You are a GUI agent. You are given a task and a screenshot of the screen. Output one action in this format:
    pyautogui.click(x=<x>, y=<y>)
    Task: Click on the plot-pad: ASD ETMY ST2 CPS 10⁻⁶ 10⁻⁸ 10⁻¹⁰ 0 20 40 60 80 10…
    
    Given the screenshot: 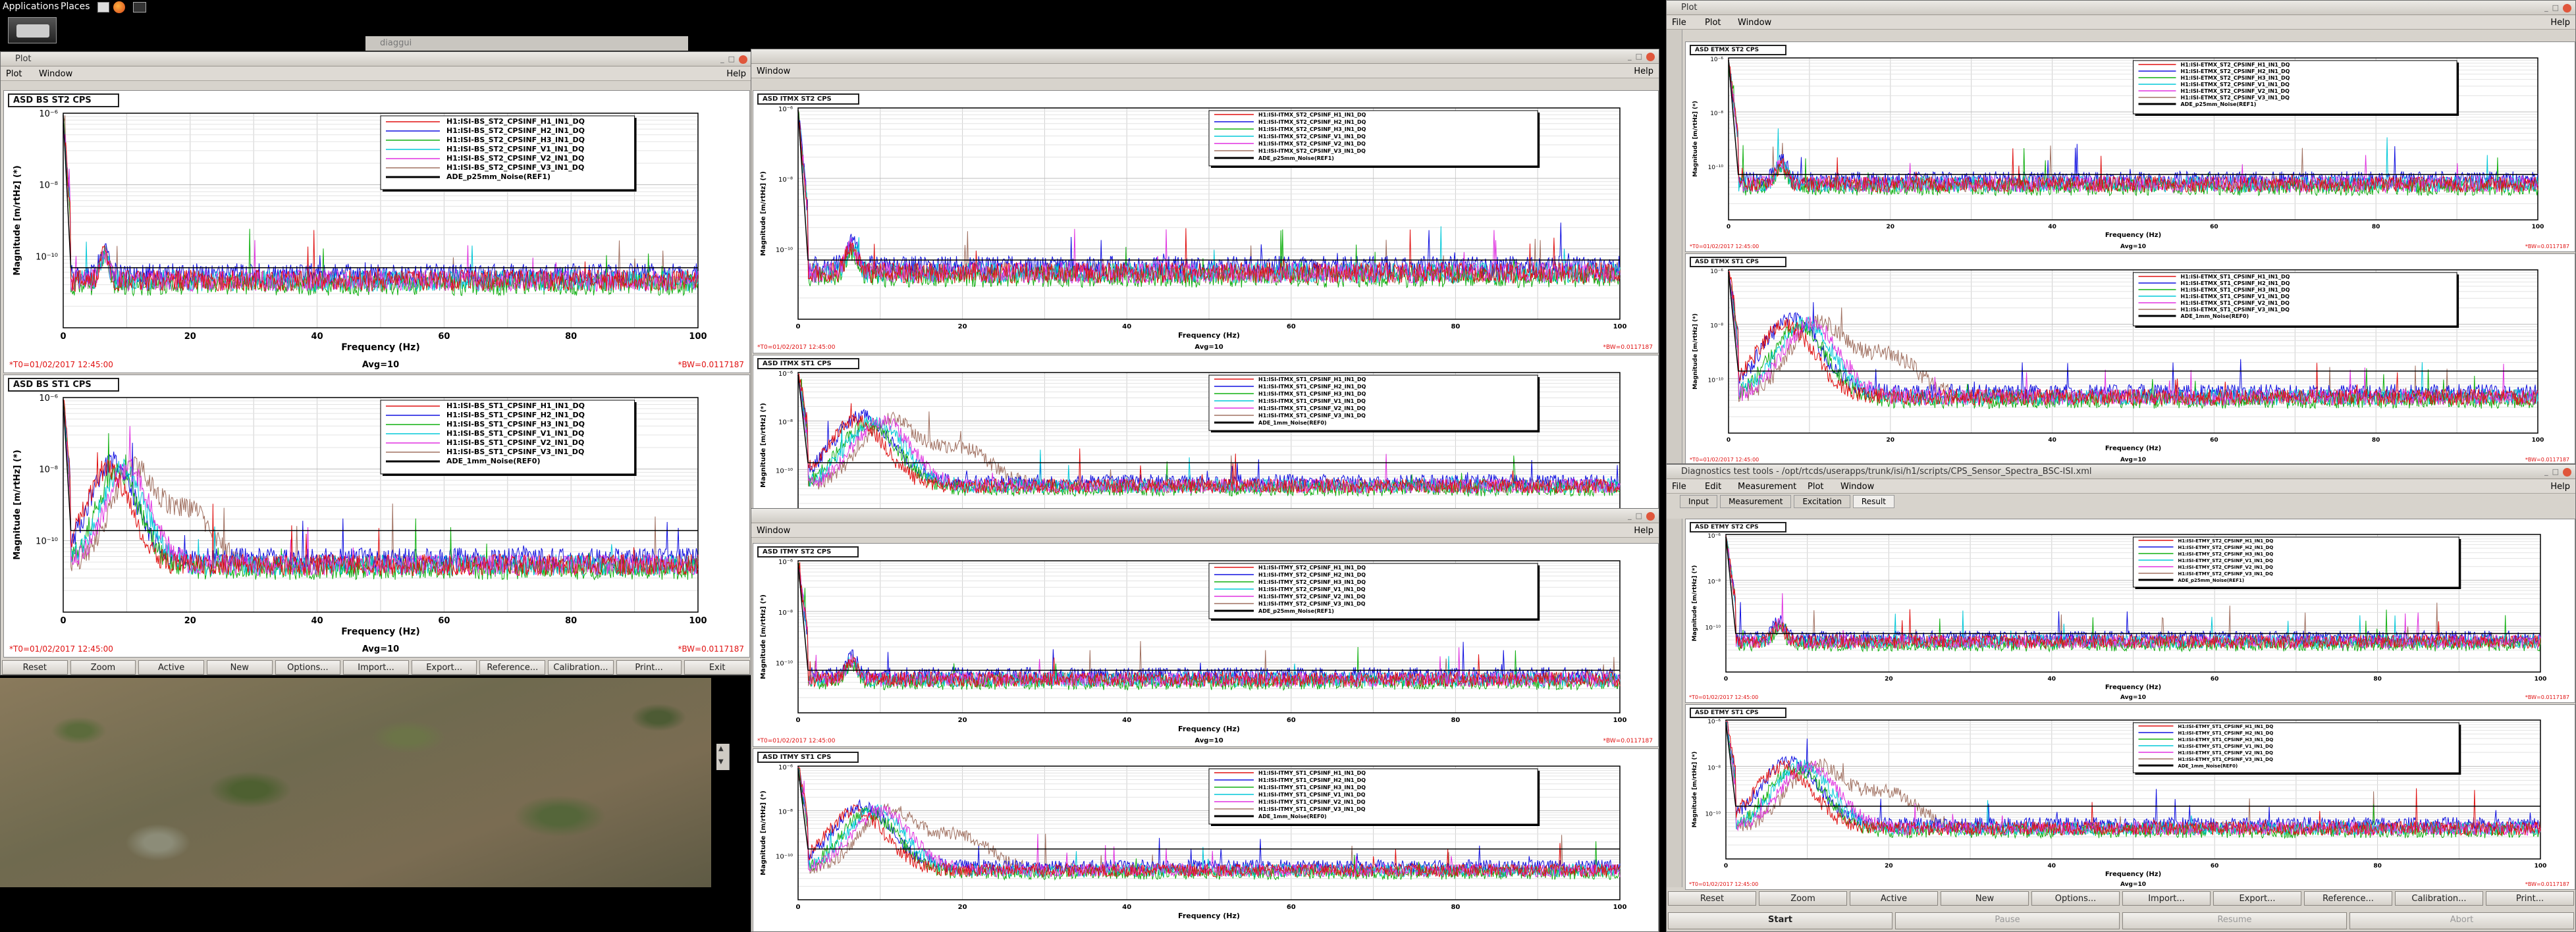 What is the action you would take?
    pyautogui.click(x=2130, y=611)
    